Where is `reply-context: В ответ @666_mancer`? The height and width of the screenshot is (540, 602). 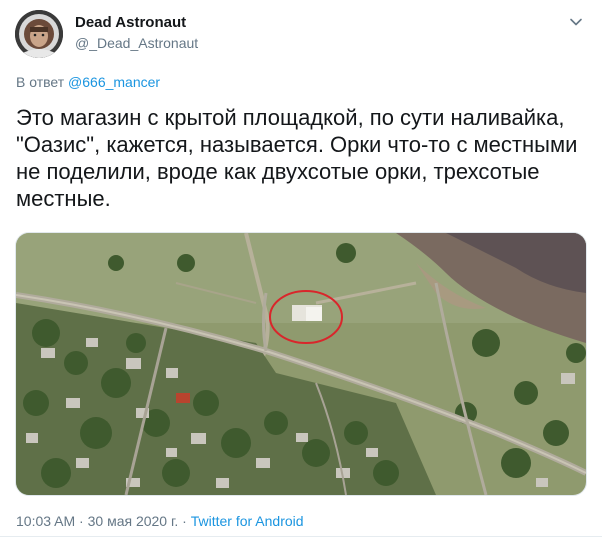 reply-context: В ответ @666_mancer is located at coordinates (88, 82).